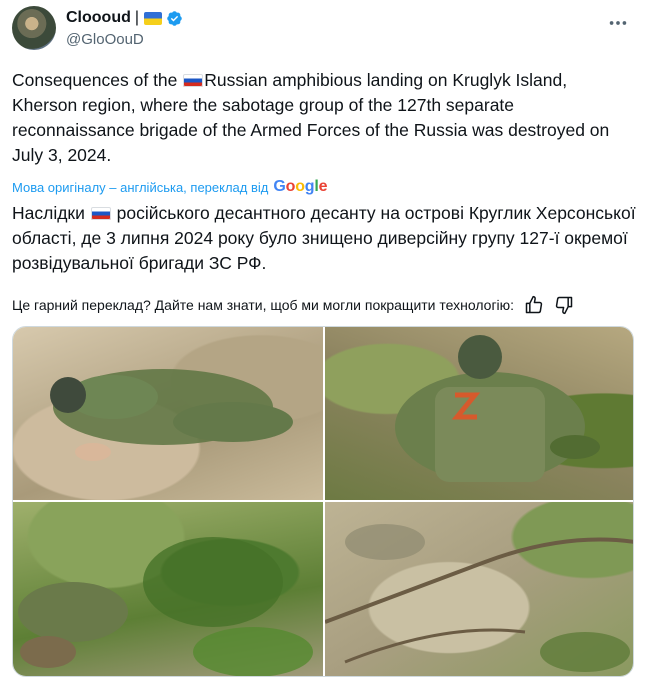 Image resolution: width=645 pixels, height=680 pixels. Describe the element at coordinates (322, 30) in the screenshot. I see `post-header: Clooоud | @GloOouD` at that location.